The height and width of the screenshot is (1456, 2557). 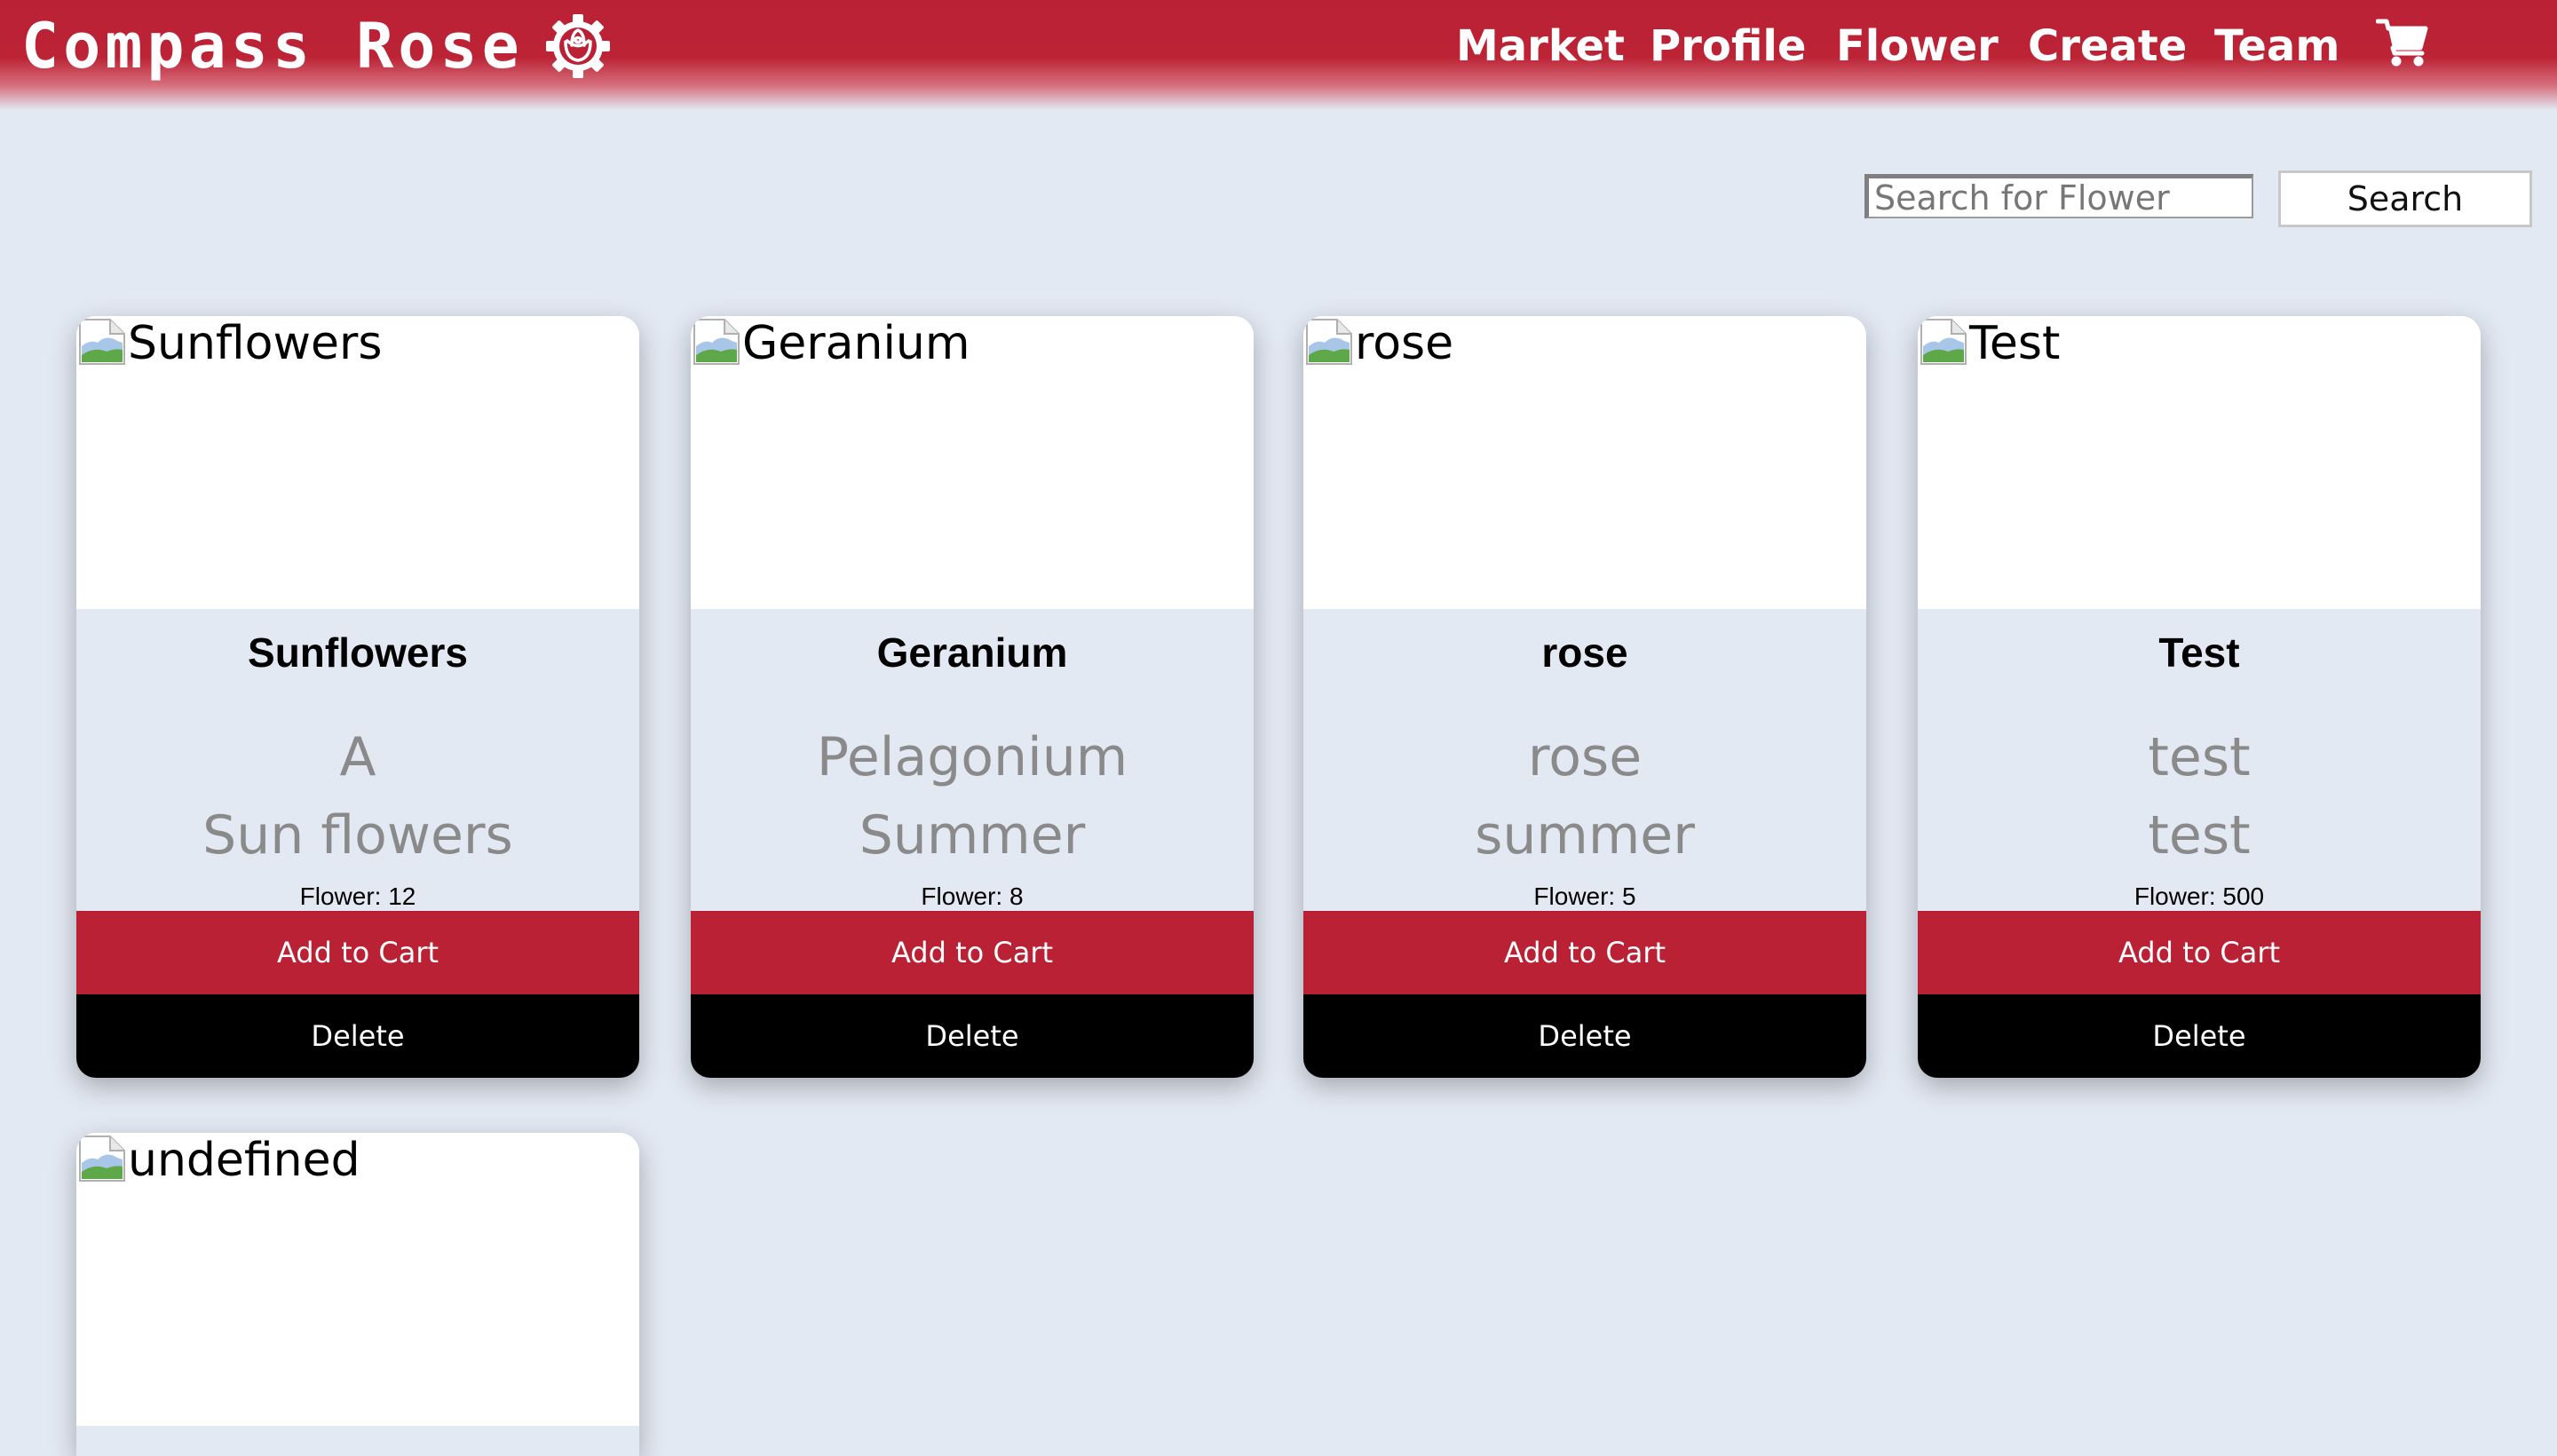 I want to click on image-alt-text: rose, so click(x=1404, y=343).